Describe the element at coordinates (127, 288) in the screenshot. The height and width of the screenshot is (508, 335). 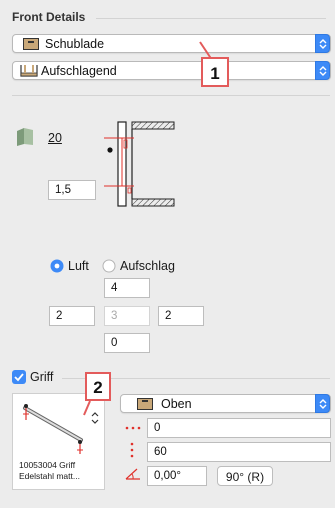
I see `gap-top-field: 4` at that location.